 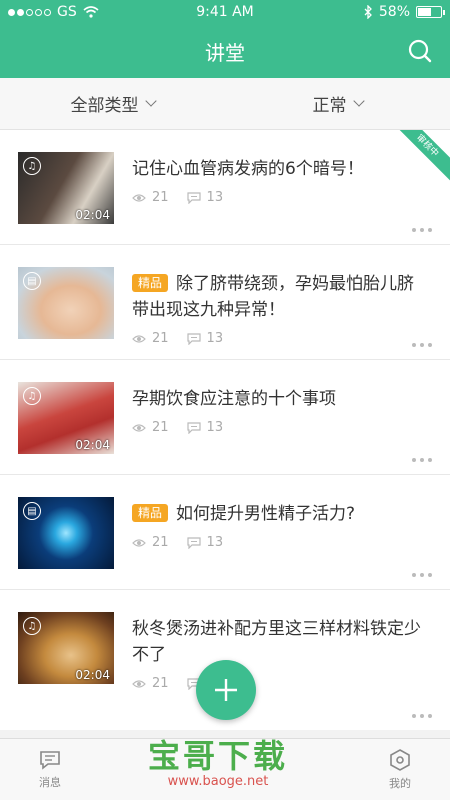 What do you see at coordinates (91, 12) in the screenshot?
I see `wifi-icon` at bounding box center [91, 12].